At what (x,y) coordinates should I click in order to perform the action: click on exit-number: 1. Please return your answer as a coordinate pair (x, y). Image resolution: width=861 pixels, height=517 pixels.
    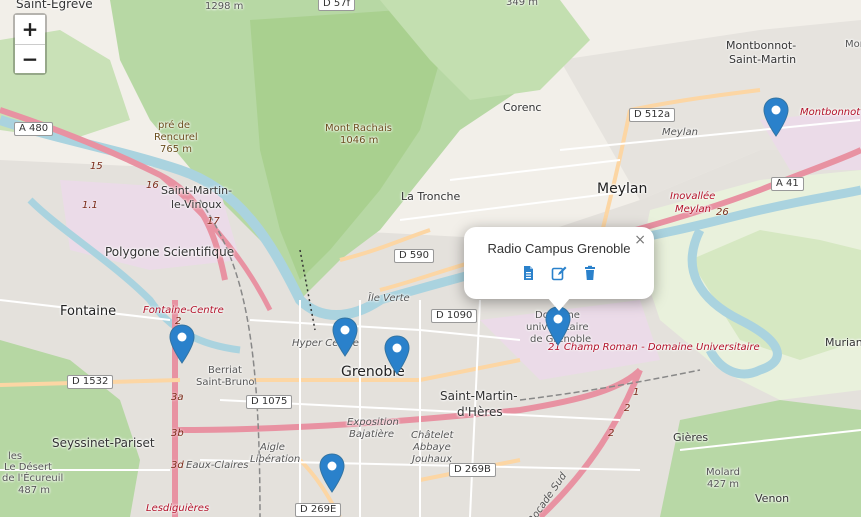
    Looking at the image, I should click on (636, 392).